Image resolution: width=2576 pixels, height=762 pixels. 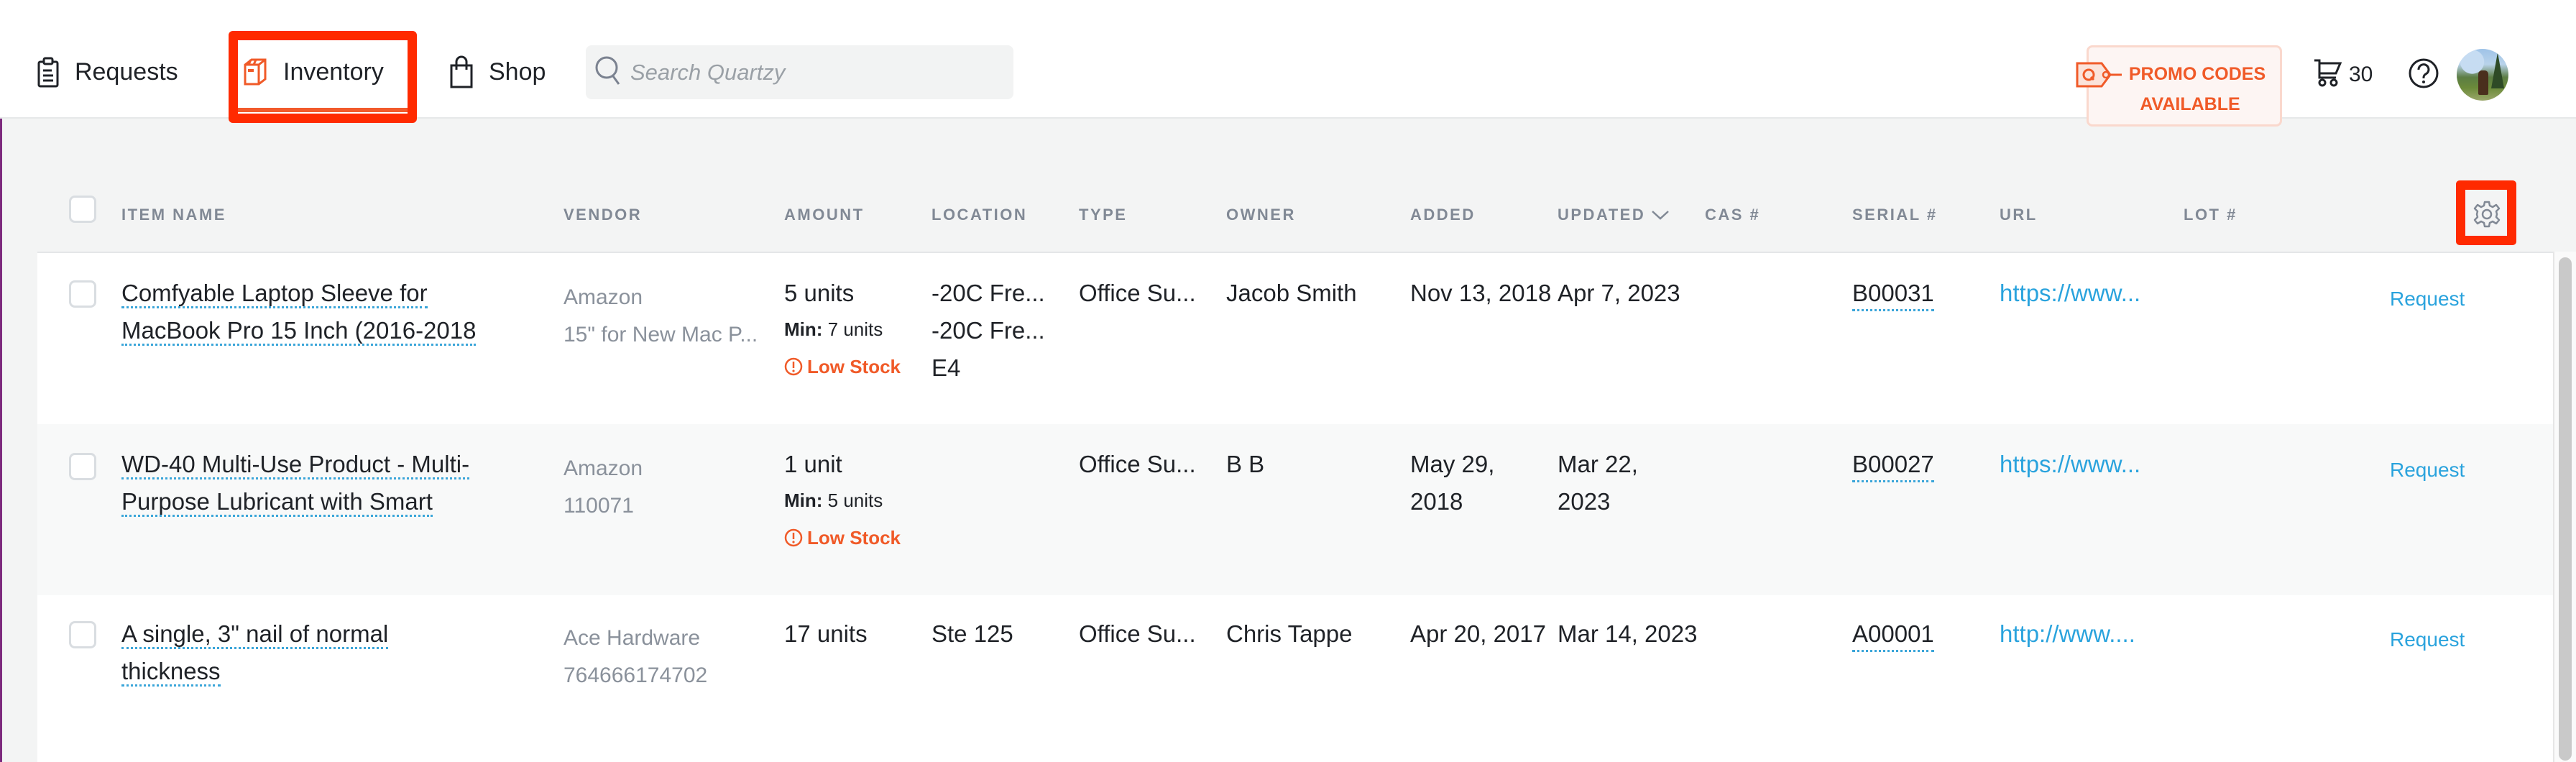 What do you see at coordinates (1478, 633) in the screenshot?
I see `added-cell: Apr 20, 2017` at bounding box center [1478, 633].